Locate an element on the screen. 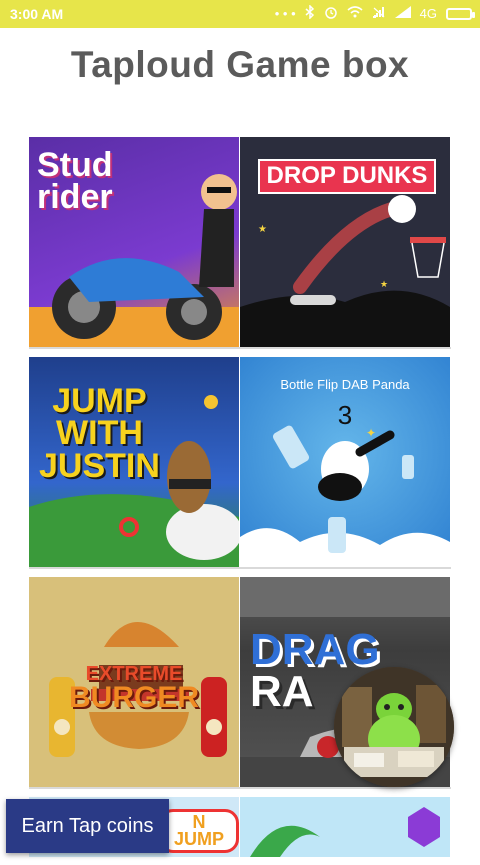 This screenshot has width=480, height=865. game-tile-extreme-burger: EXTREME BURGER is located at coordinates (134, 682).